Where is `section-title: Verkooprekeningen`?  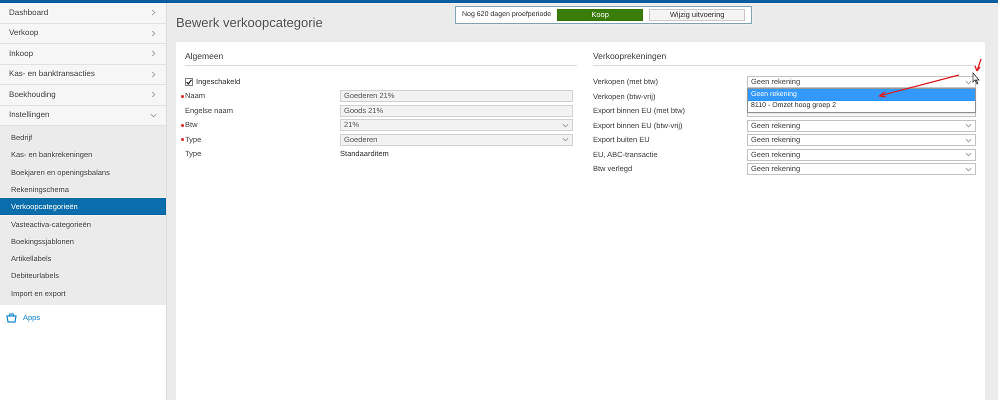 section-title: Verkooprekeningen is located at coordinates (784, 58).